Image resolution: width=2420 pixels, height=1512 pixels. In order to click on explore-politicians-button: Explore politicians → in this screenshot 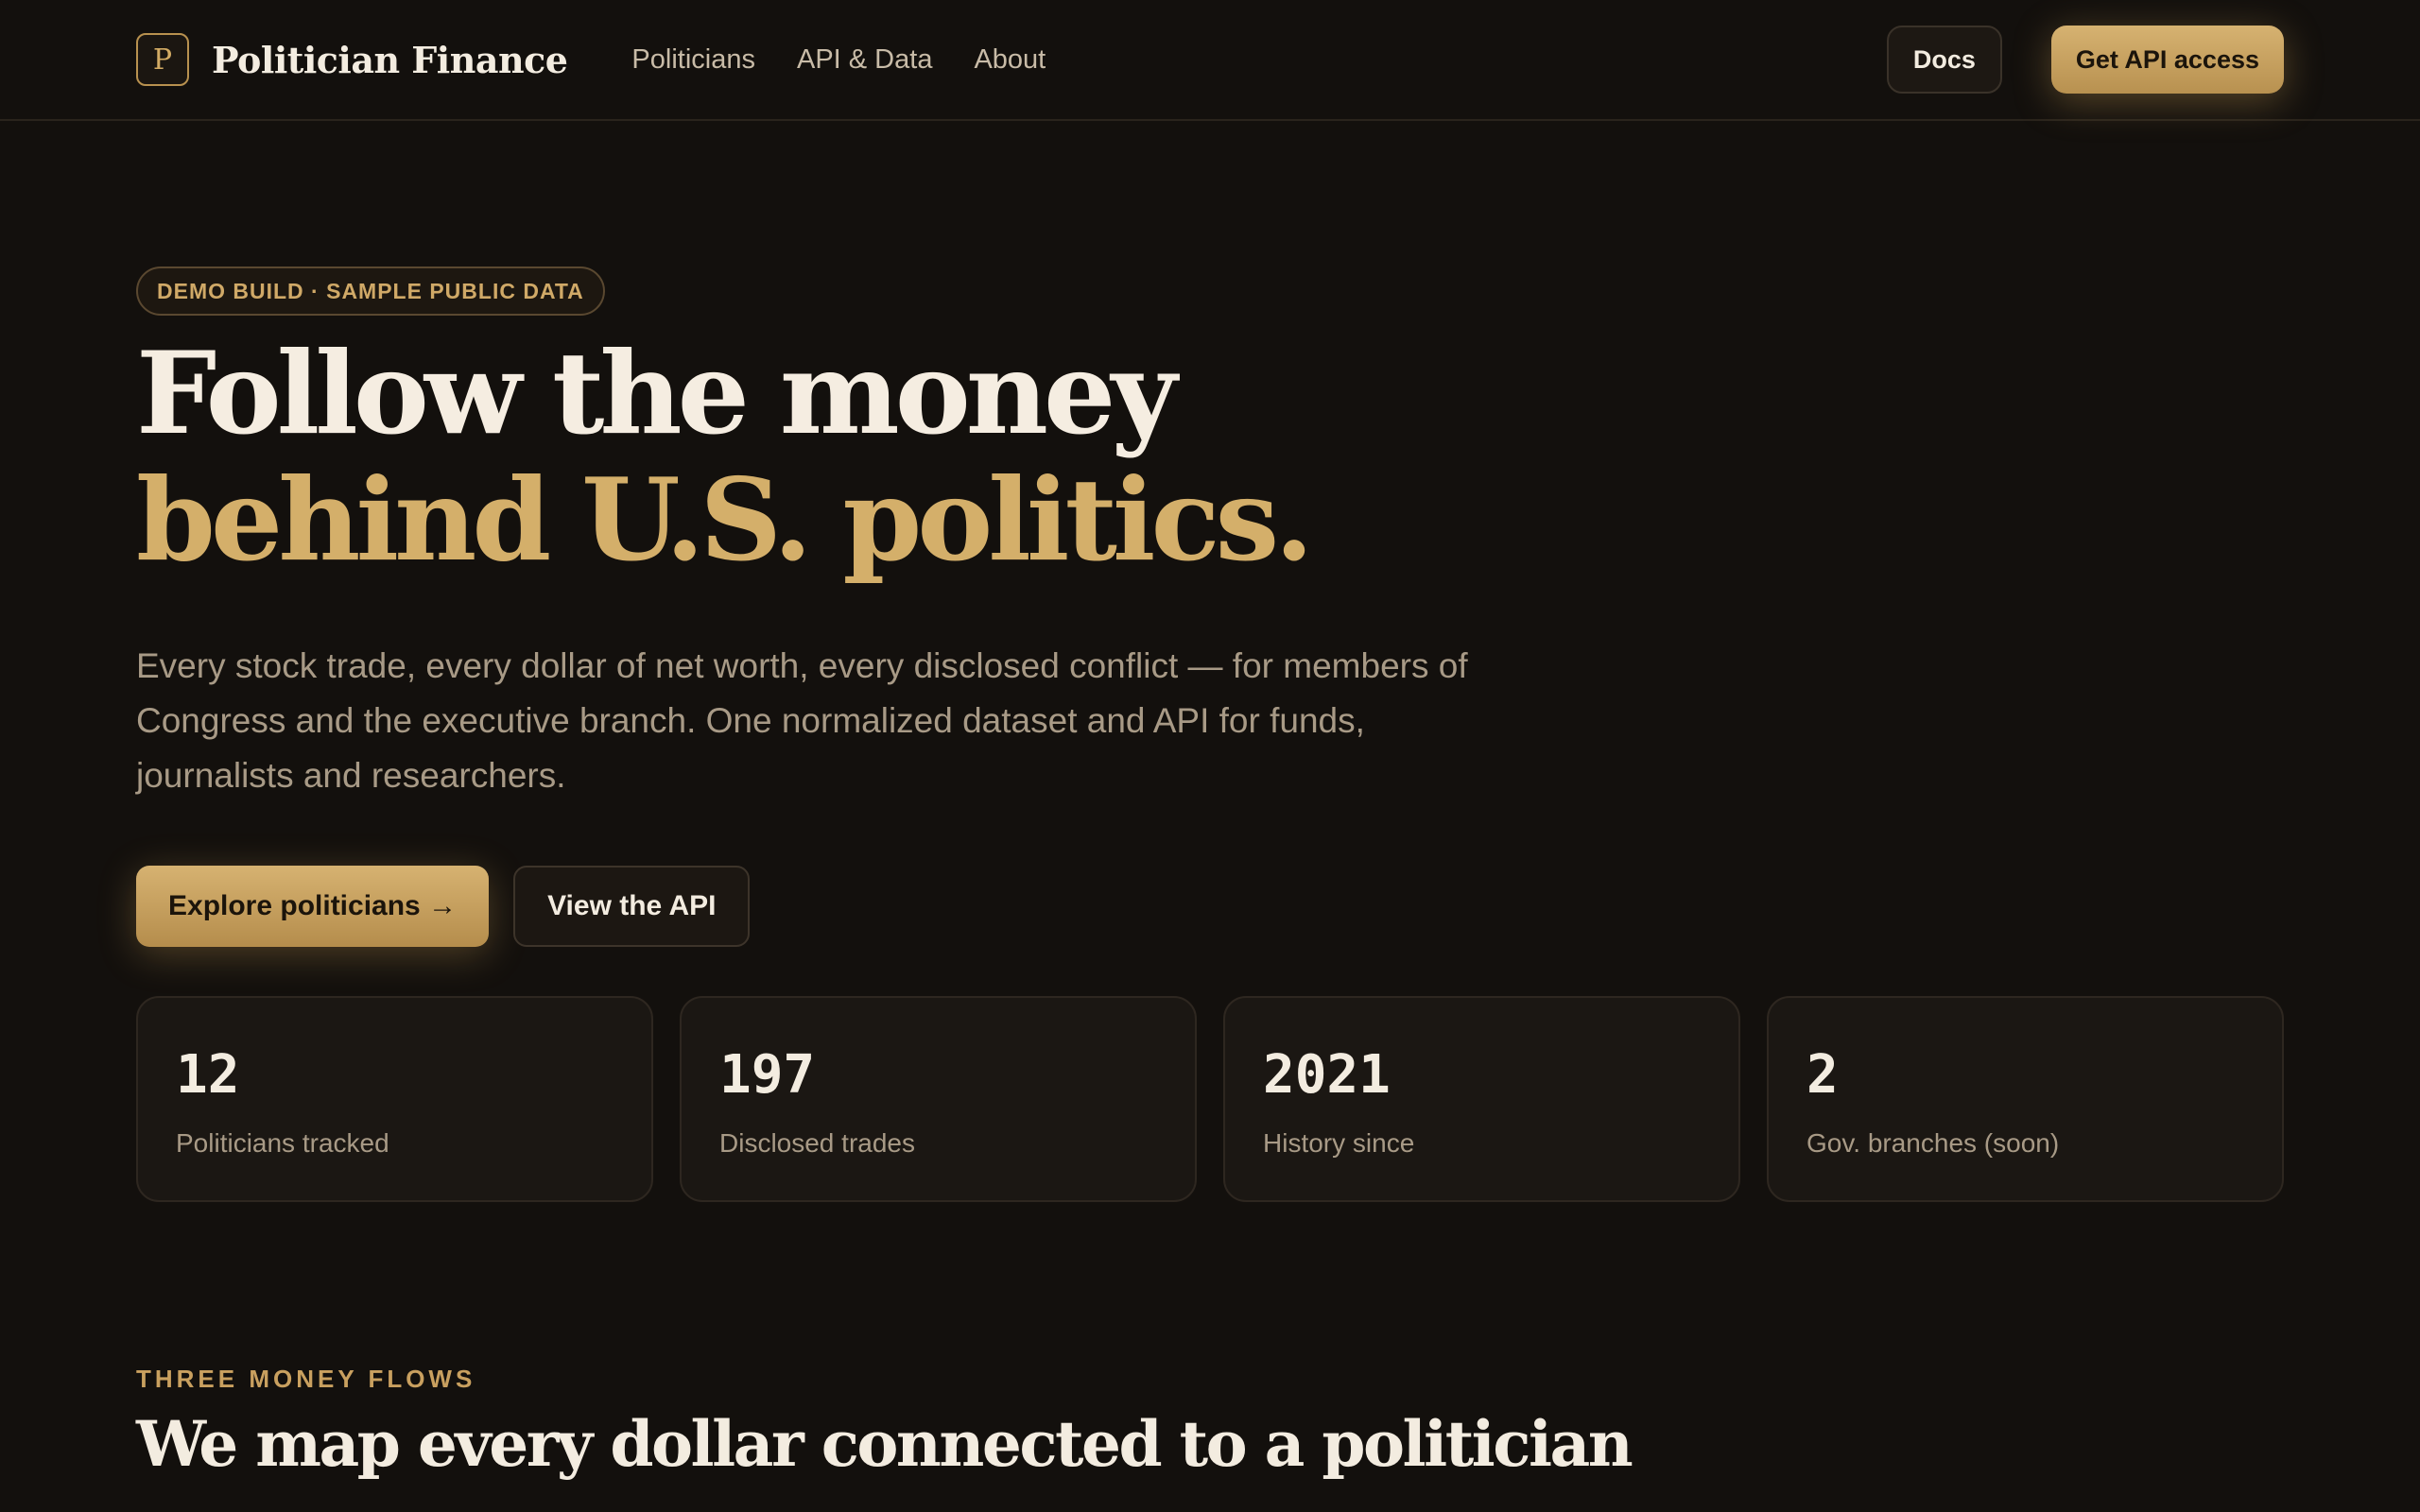, I will do `click(313, 906)`.